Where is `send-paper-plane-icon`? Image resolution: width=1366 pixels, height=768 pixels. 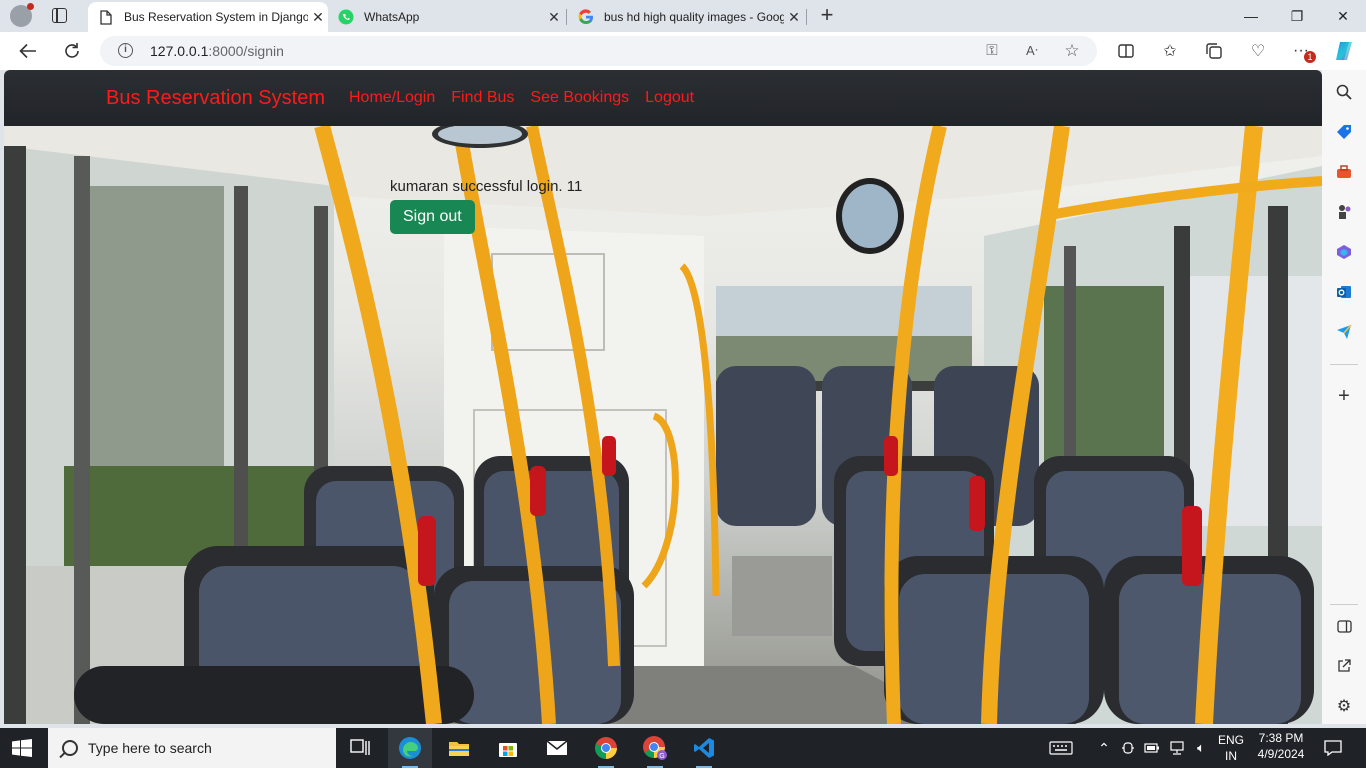
send-paper-plane-icon is located at coordinates (1344, 332).